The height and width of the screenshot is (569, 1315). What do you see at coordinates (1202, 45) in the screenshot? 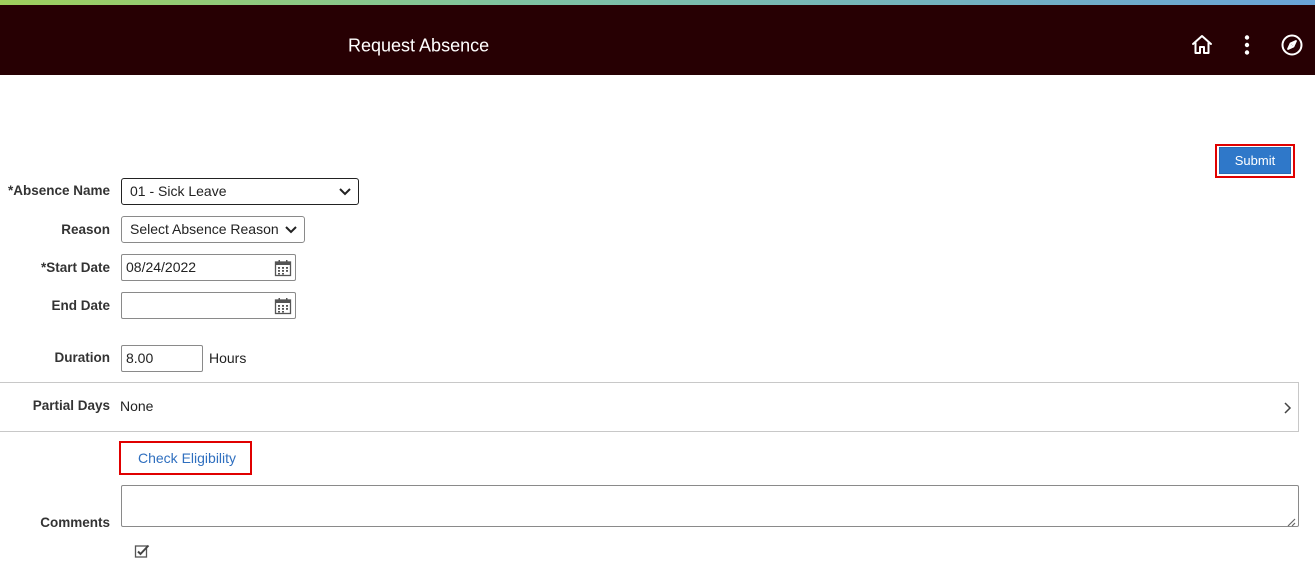
I see `home-icon` at bounding box center [1202, 45].